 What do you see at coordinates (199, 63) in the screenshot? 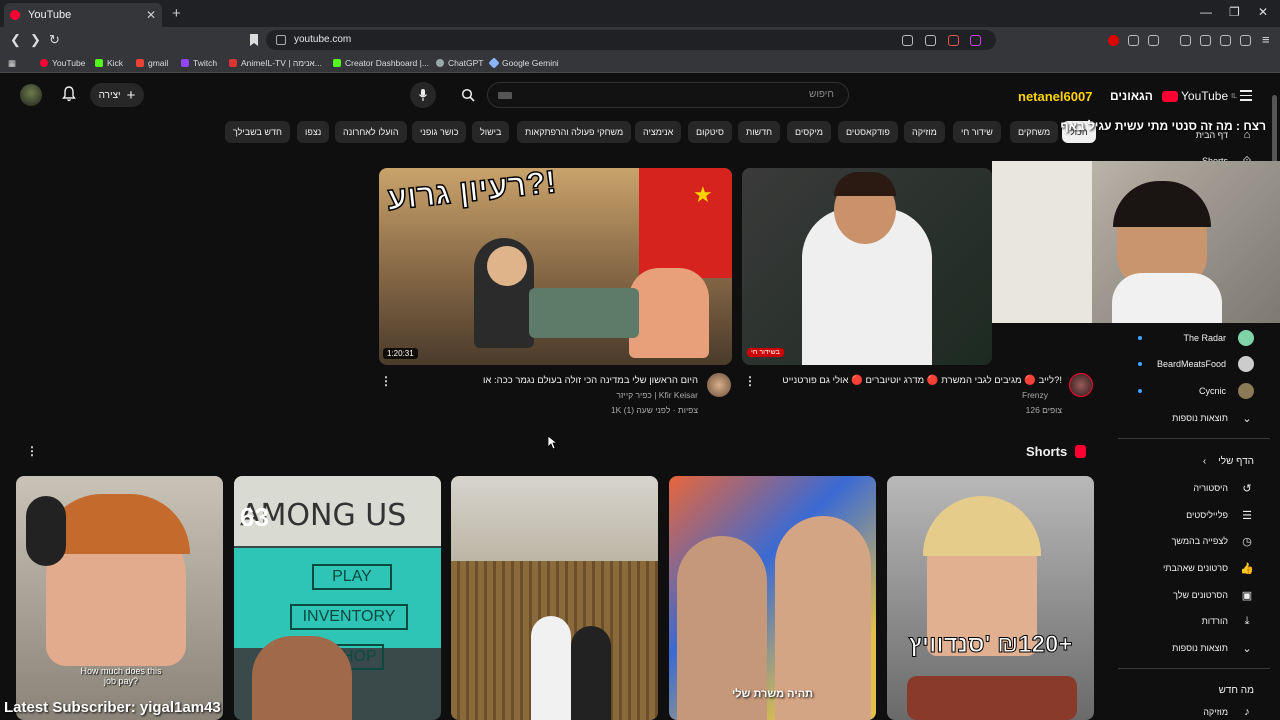
I see `bookmark-twitch: Twitch` at bounding box center [199, 63].